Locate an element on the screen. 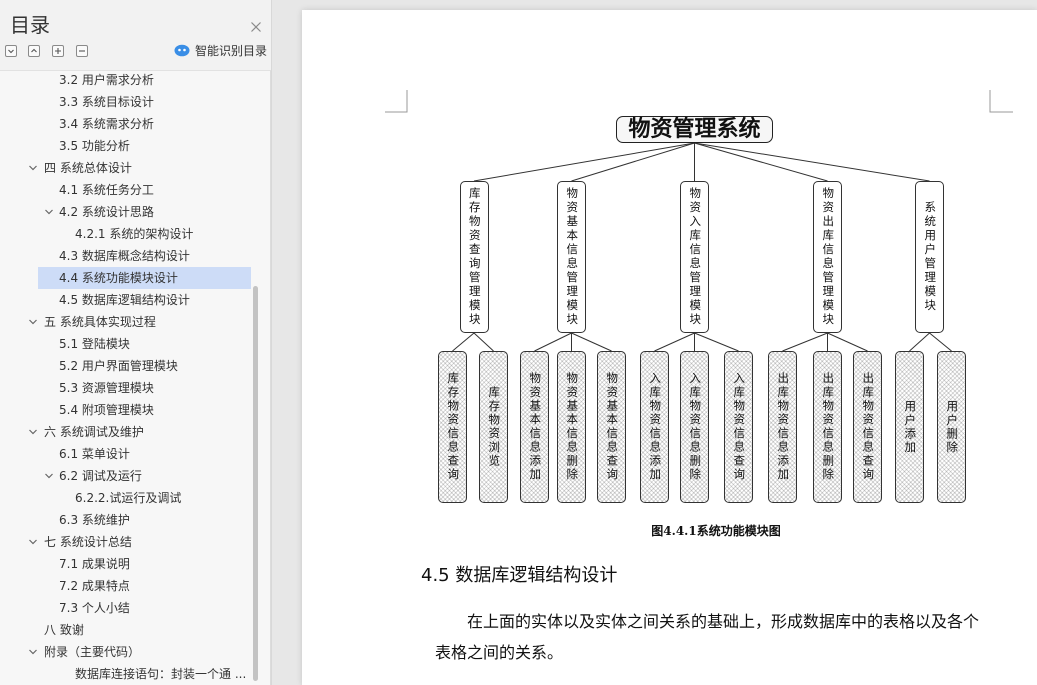 This screenshot has height=685, width=1037. crop-mark-top-left is located at coordinates (396, 101).